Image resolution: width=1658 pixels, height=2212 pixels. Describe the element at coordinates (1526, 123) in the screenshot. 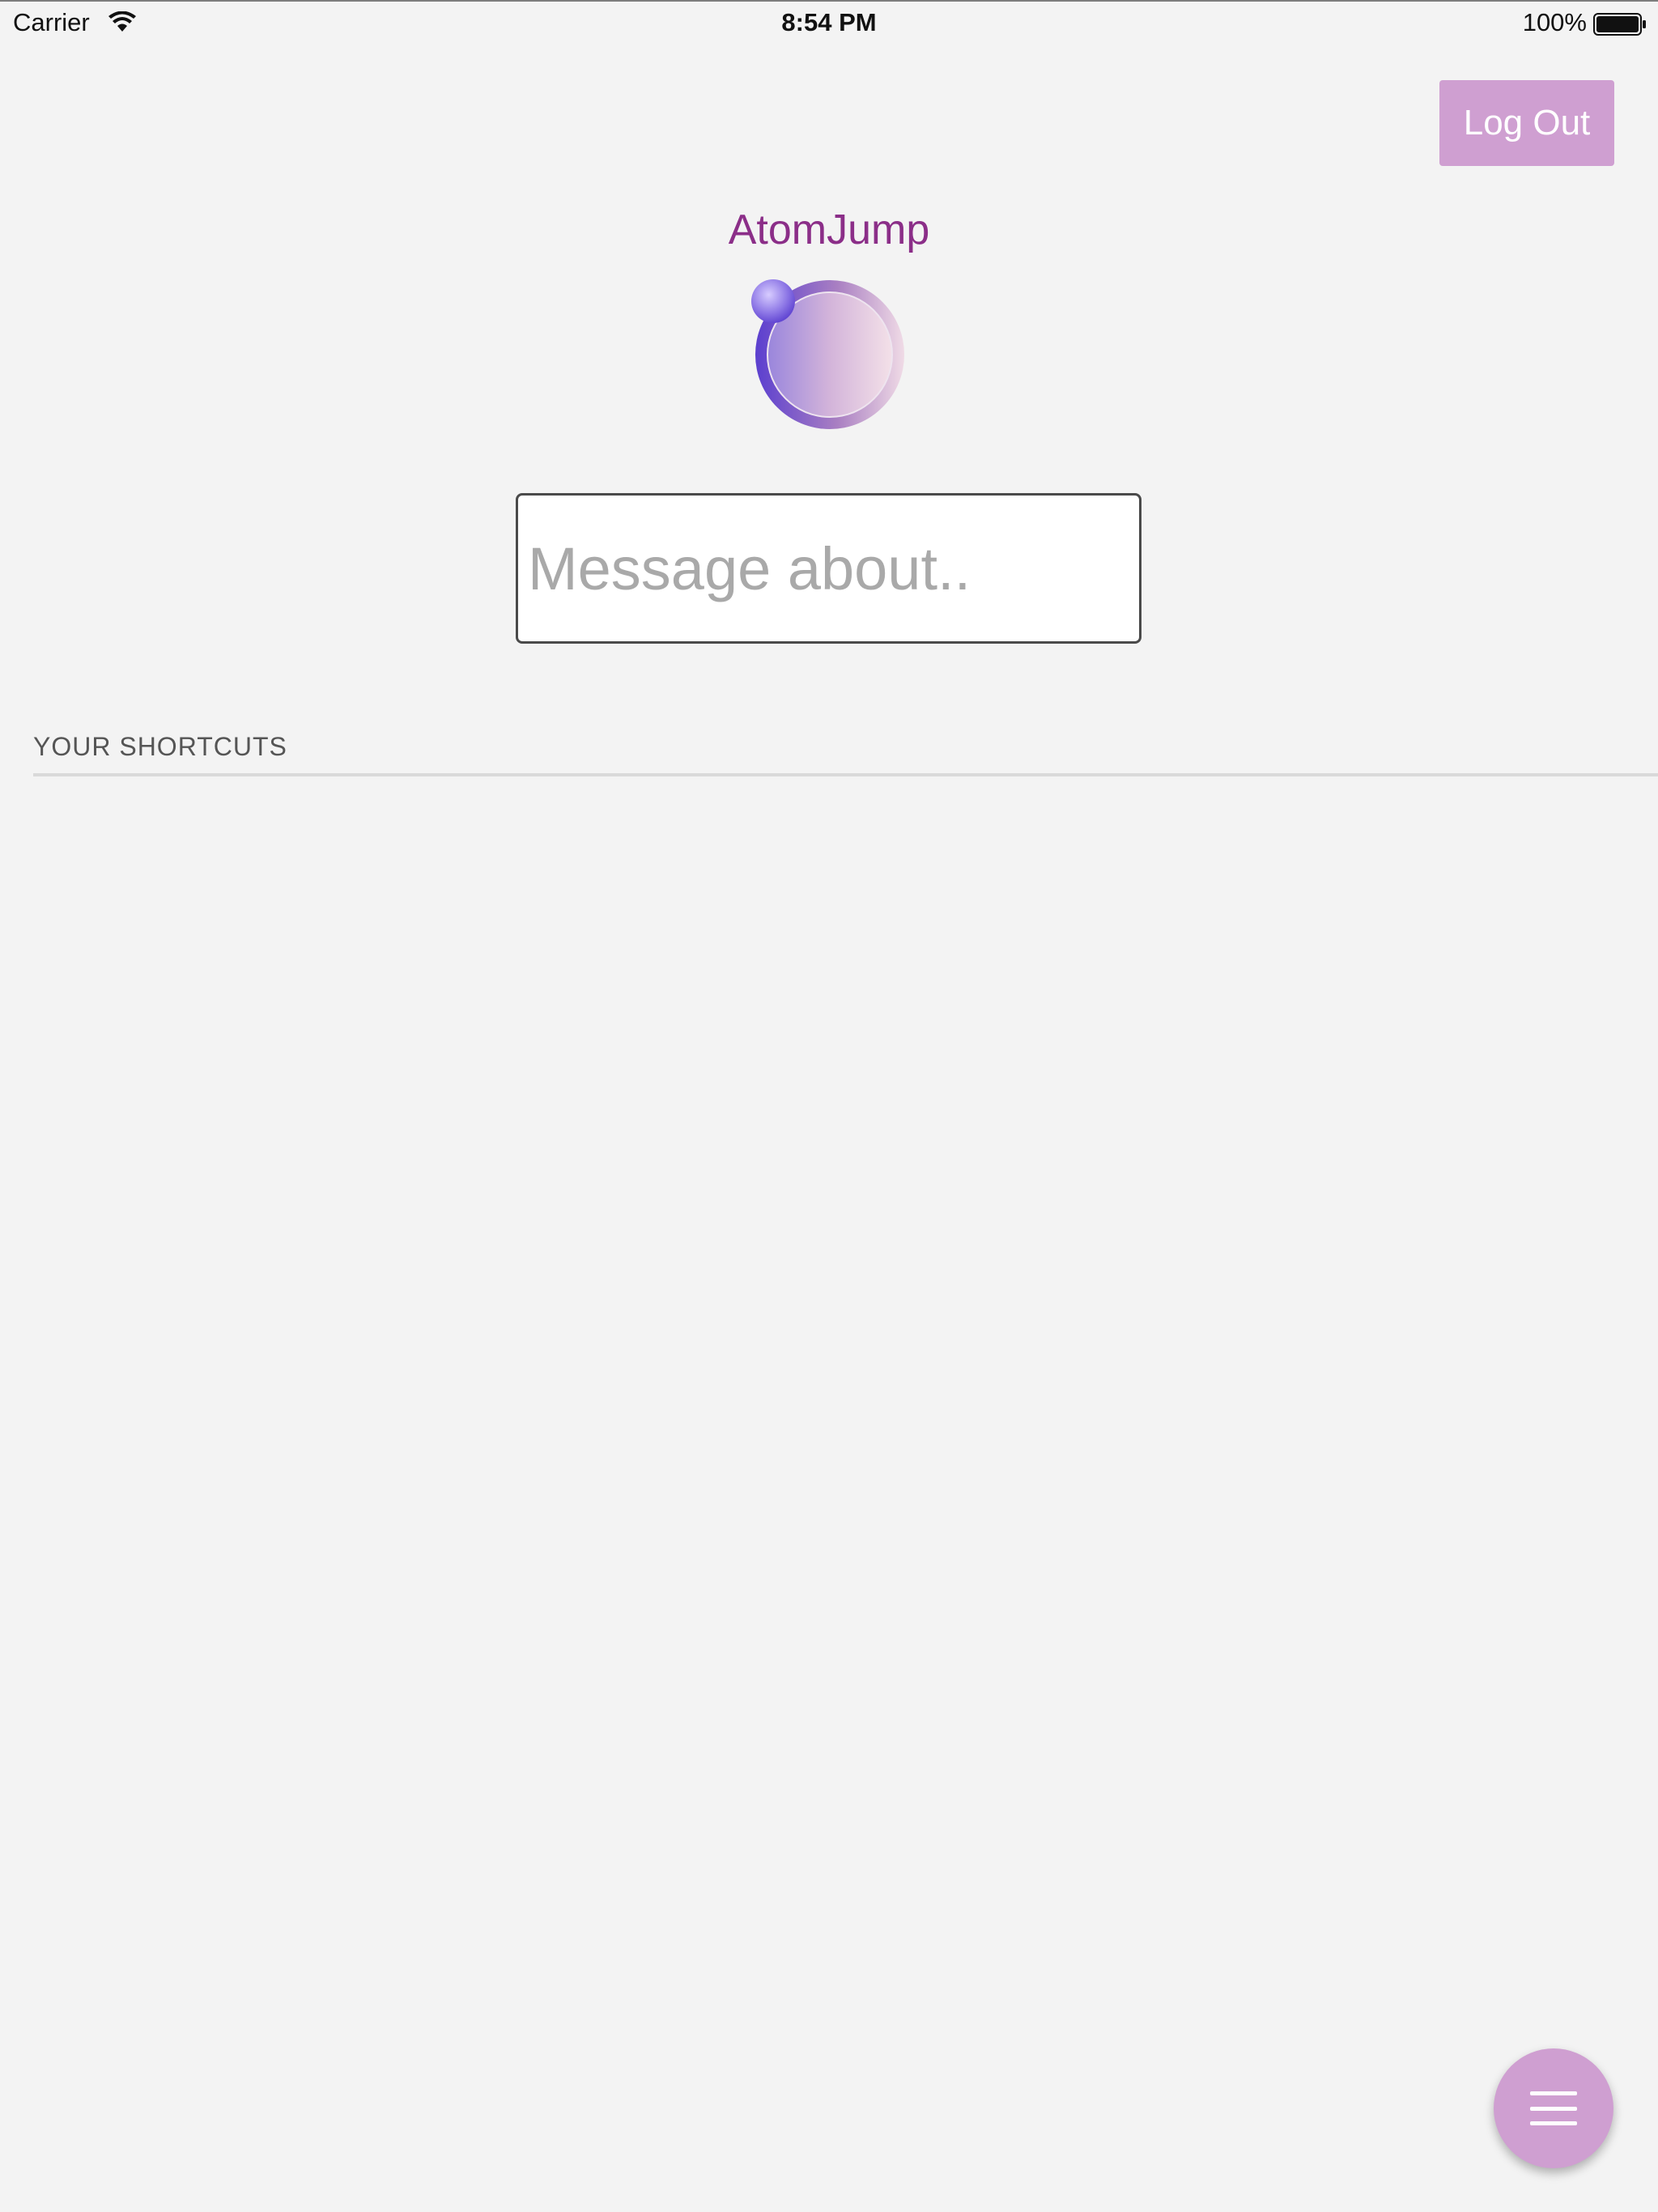

I see `logout-button: Log Out` at that location.